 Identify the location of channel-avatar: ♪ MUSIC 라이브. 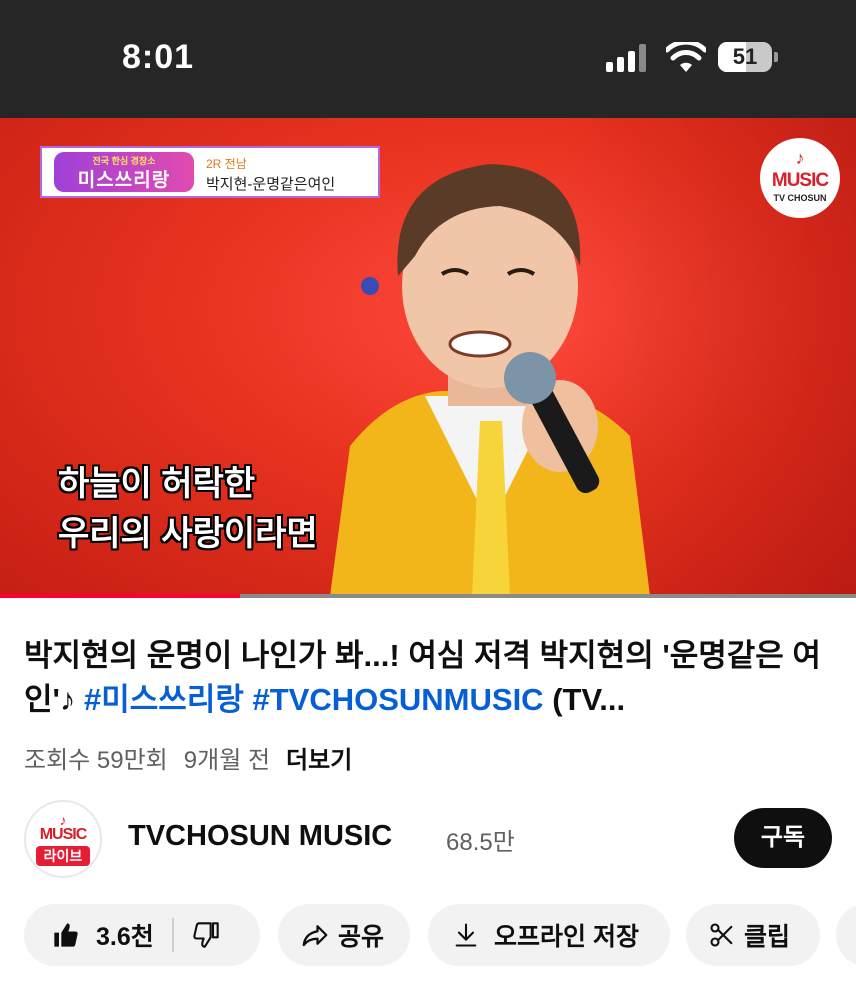
(63, 839).